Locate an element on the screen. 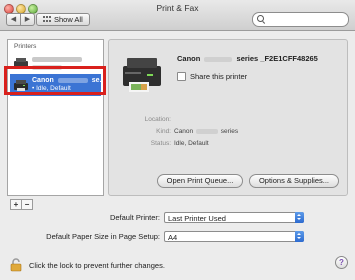 This screenshot has height=280, width=355. printer-list-header: Printers is located at coordinates (25, 46).